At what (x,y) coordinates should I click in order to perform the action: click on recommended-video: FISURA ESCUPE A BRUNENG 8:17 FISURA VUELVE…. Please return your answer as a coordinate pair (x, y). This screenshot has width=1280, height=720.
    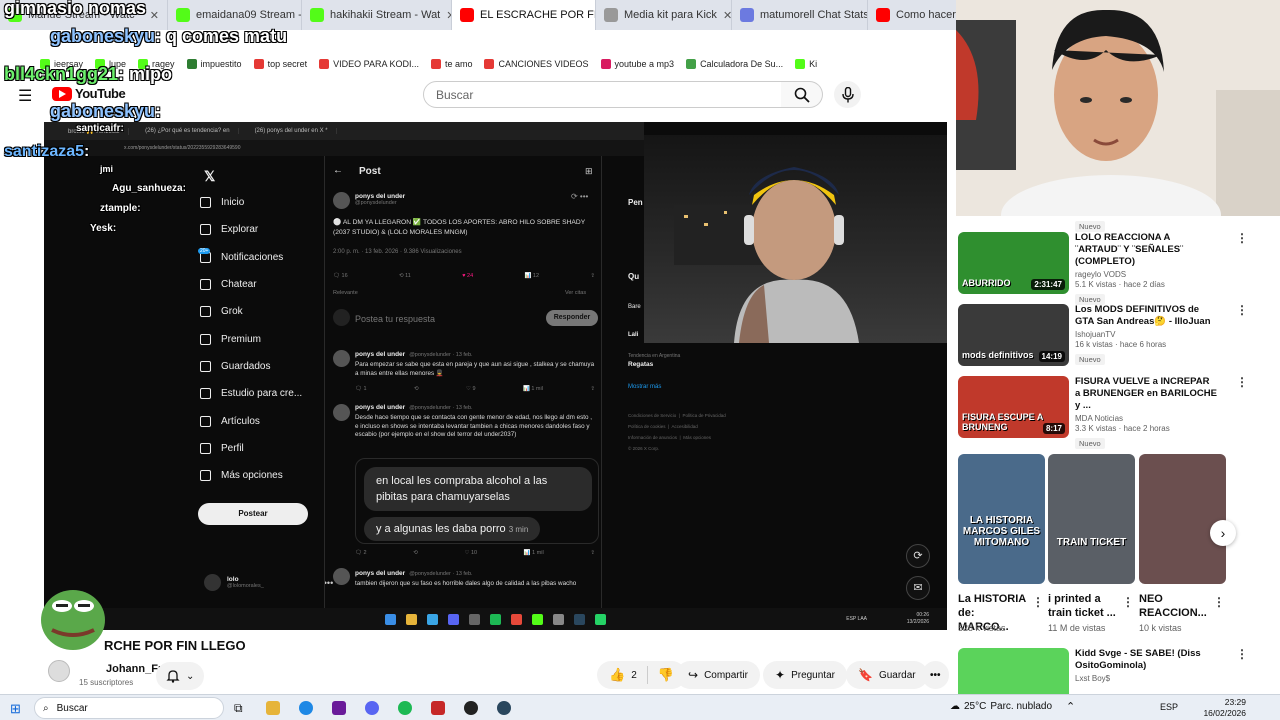
    Looking at the image, I should click on (1103, 412).